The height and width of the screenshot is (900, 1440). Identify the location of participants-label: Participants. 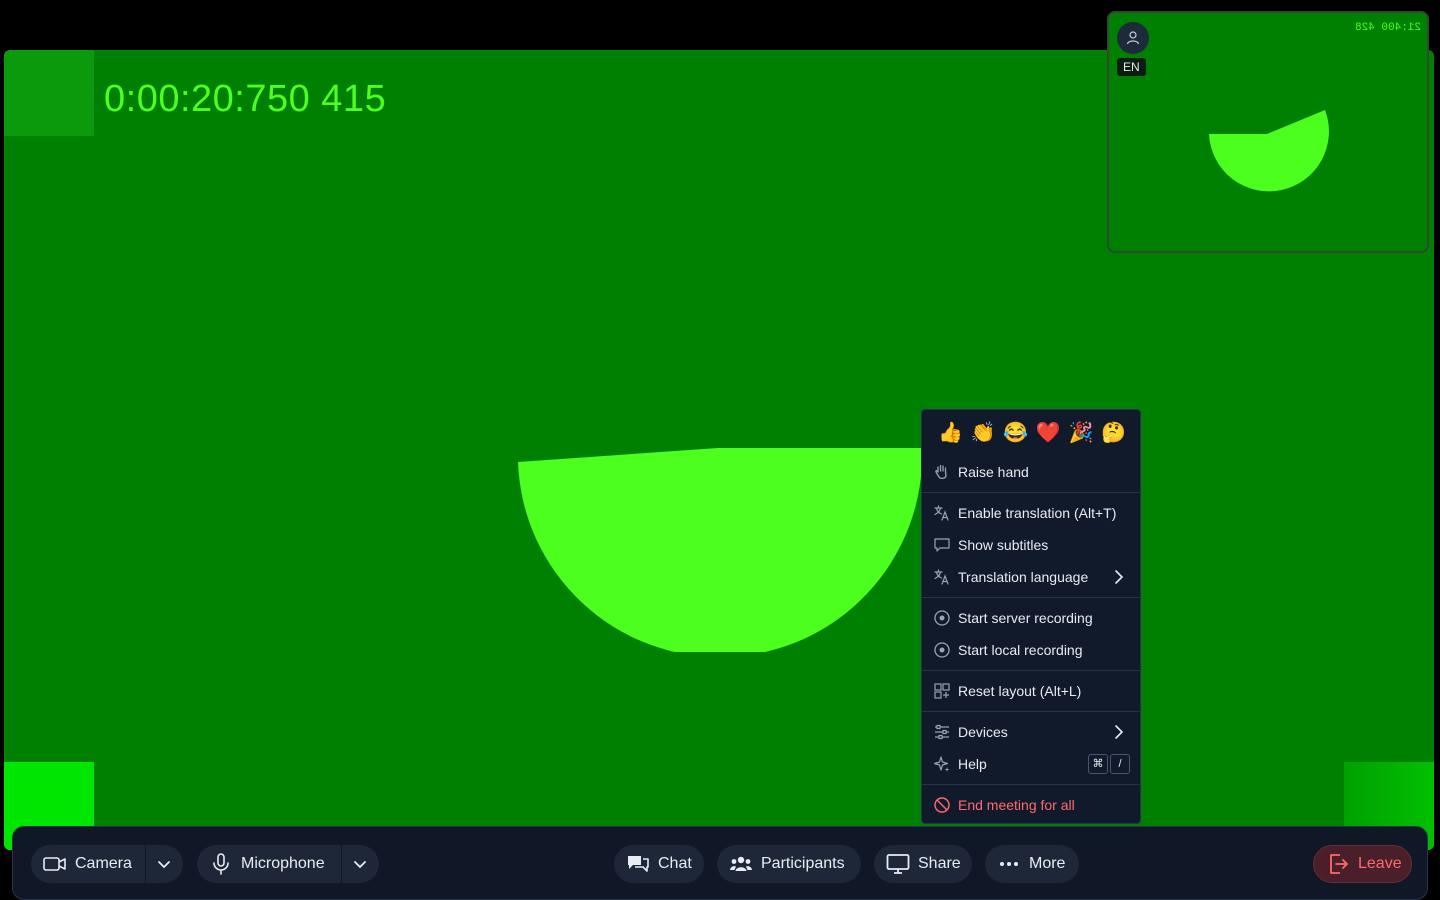
(803, 863).